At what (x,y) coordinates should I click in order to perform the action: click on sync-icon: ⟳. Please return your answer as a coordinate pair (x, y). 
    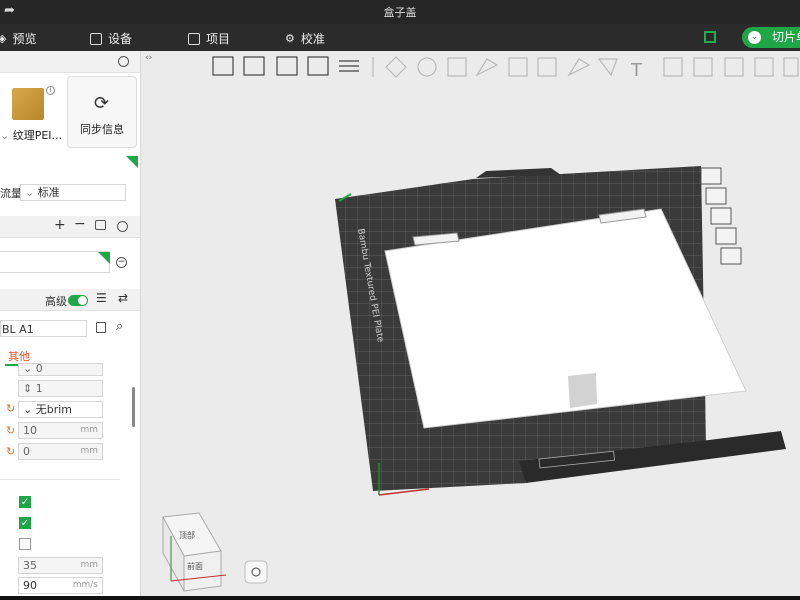
    Looking at the image, I should click on (102, 103).